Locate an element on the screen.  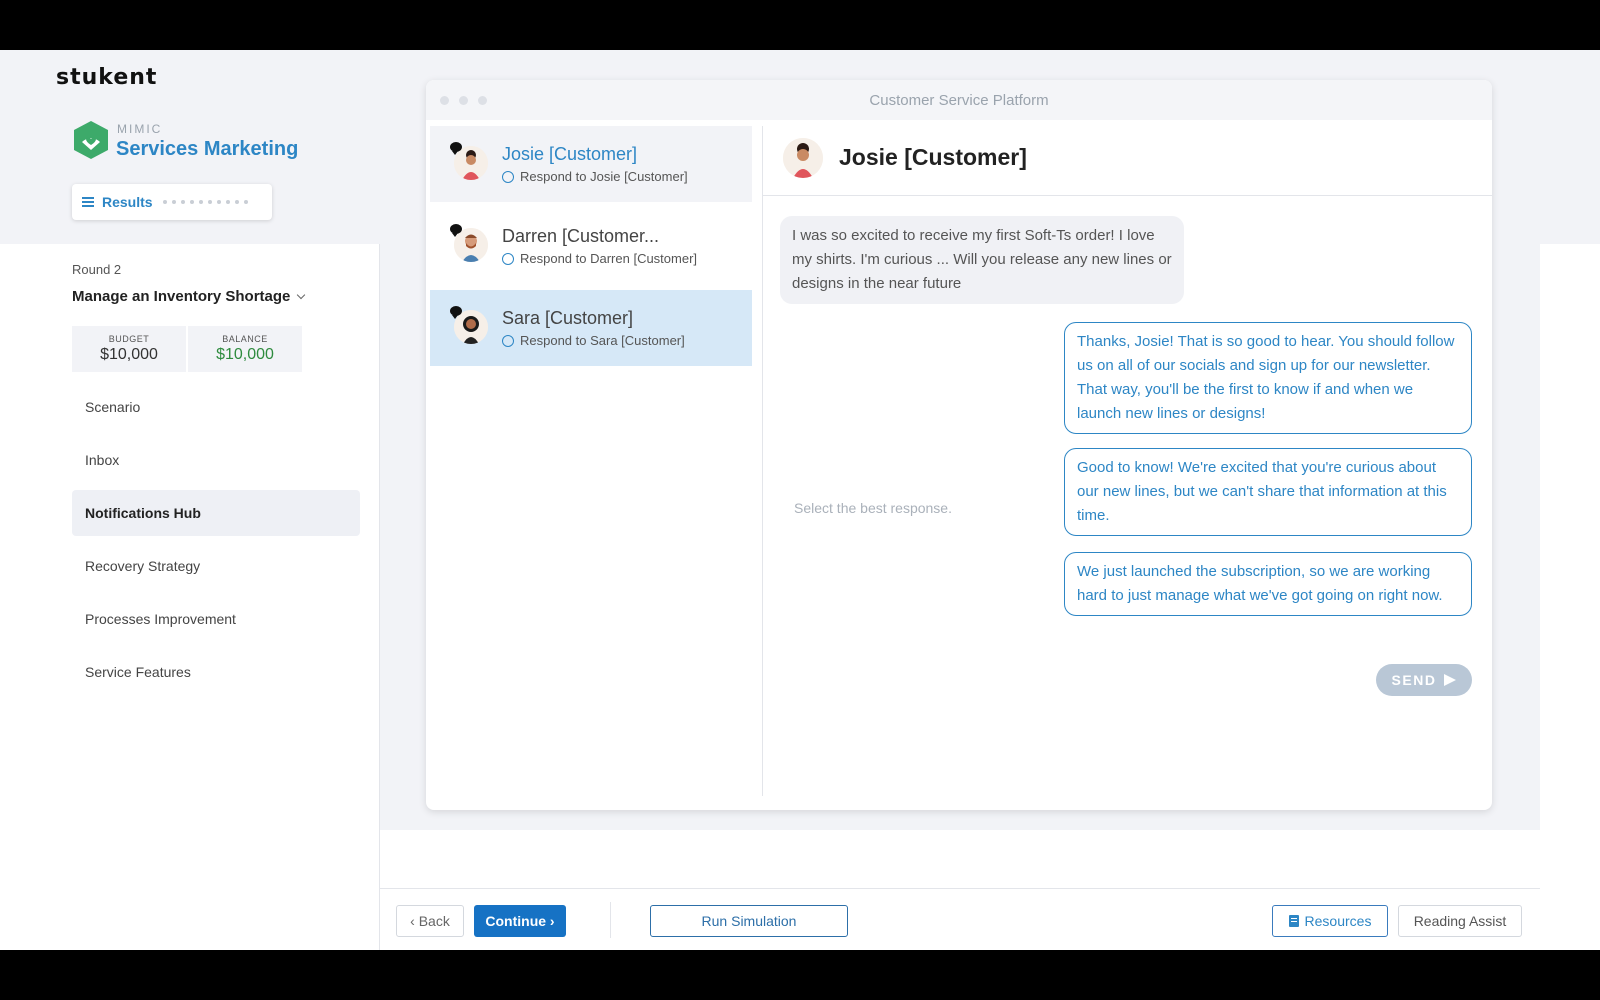
send-button: SEND is located at coordinates (1424, 680).